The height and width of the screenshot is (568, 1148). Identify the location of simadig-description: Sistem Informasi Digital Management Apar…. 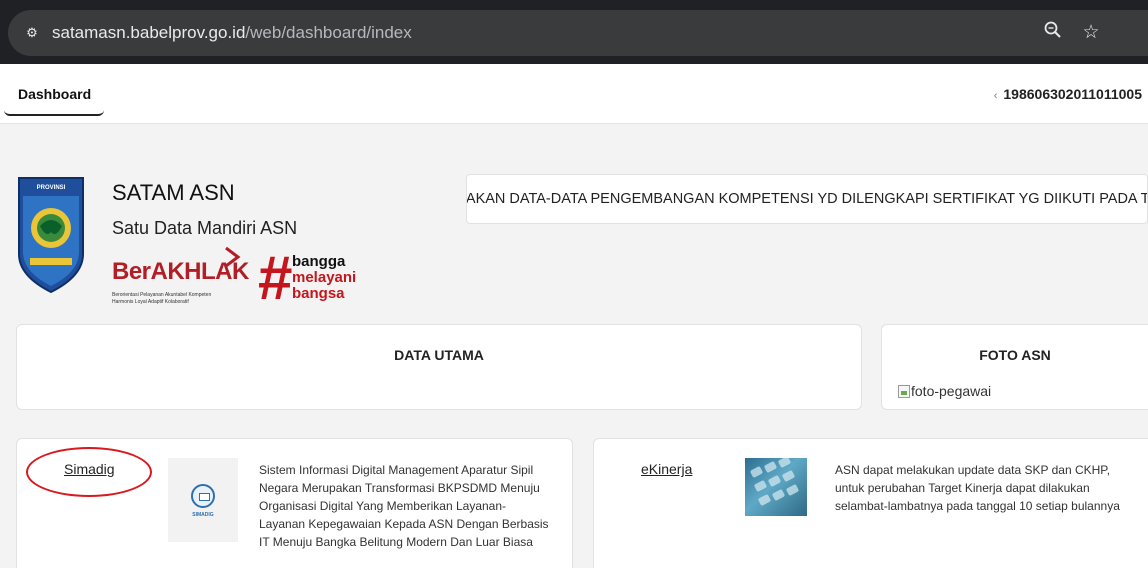
(404, 506).